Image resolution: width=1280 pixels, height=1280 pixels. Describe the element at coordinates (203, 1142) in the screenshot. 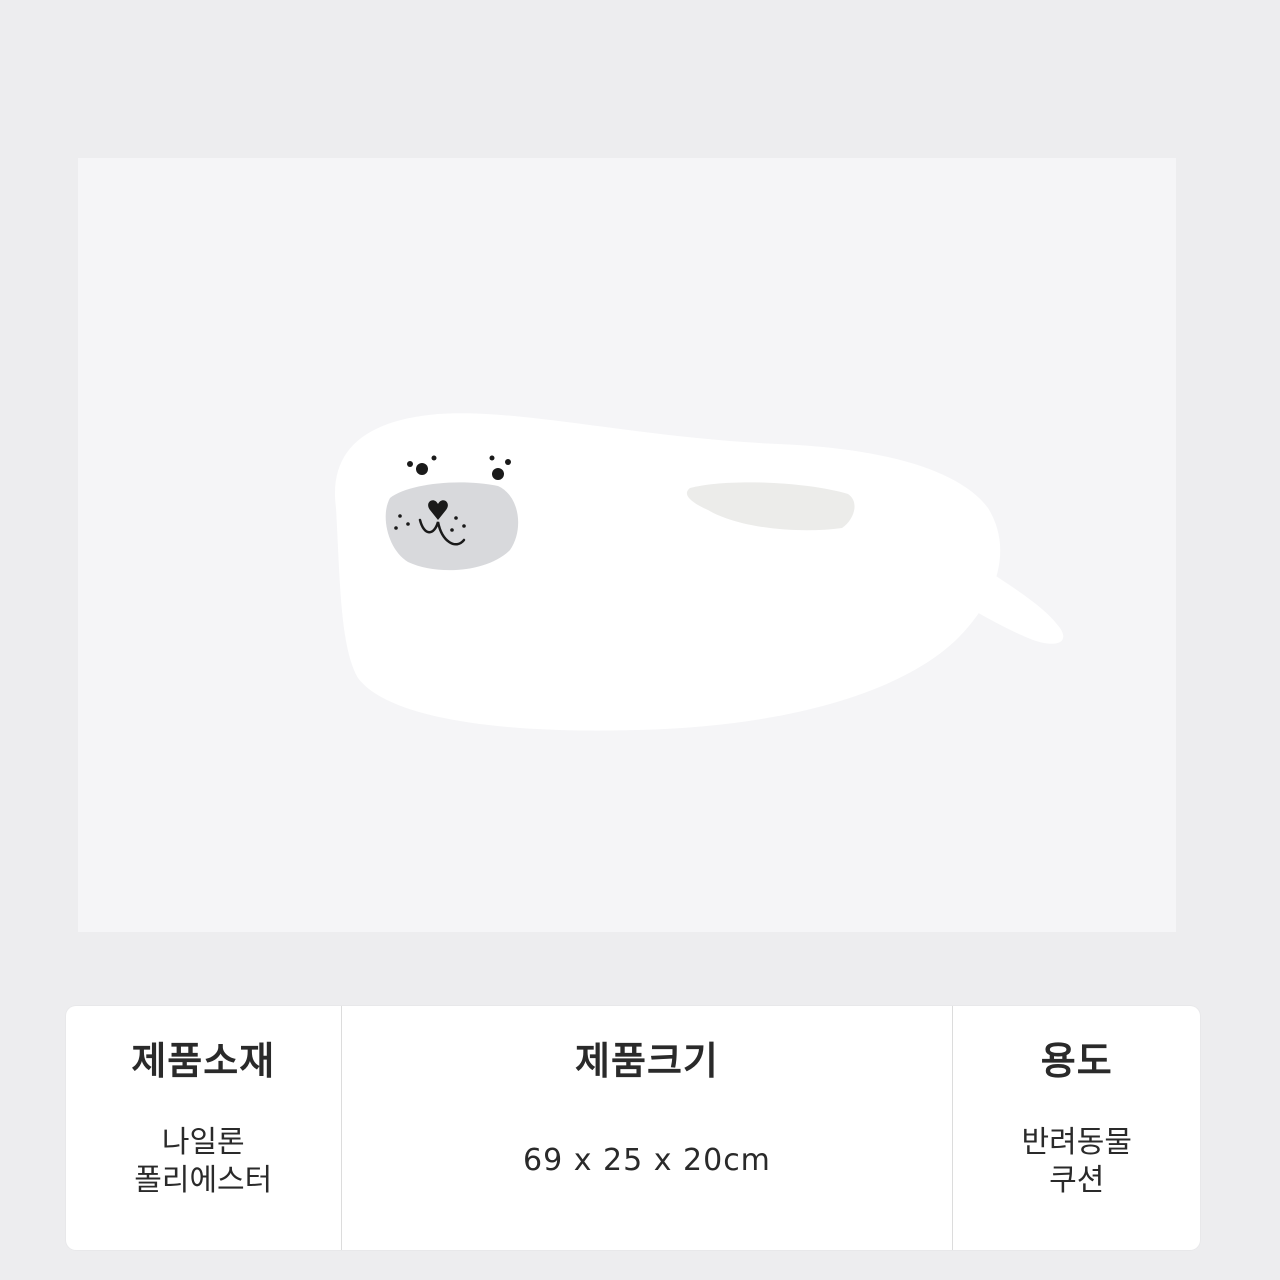

I see `spec-material-line: 나일론` at that location.